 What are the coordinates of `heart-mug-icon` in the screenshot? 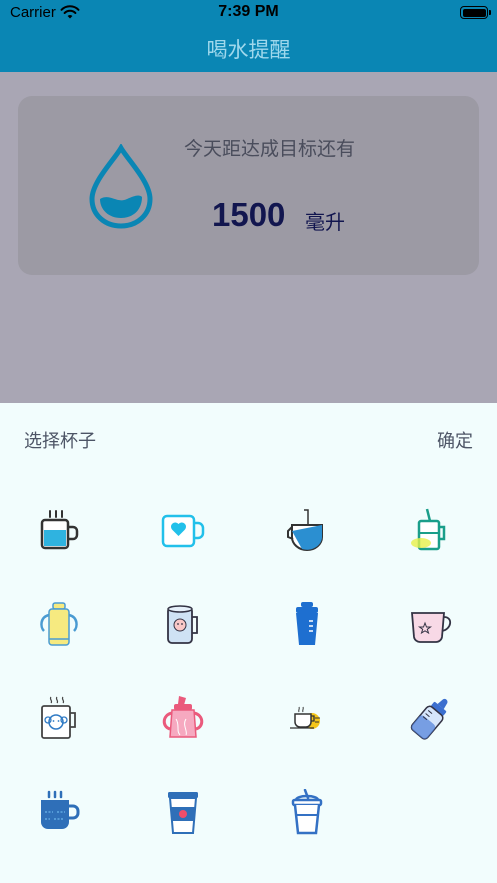 It's located at (183, 531).